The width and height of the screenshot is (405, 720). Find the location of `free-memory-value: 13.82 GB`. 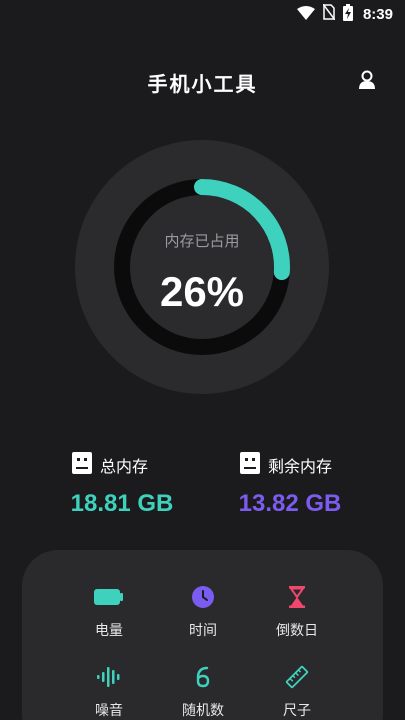

free-memory-value: 13.82 GB is located at coordinates (290, 503).